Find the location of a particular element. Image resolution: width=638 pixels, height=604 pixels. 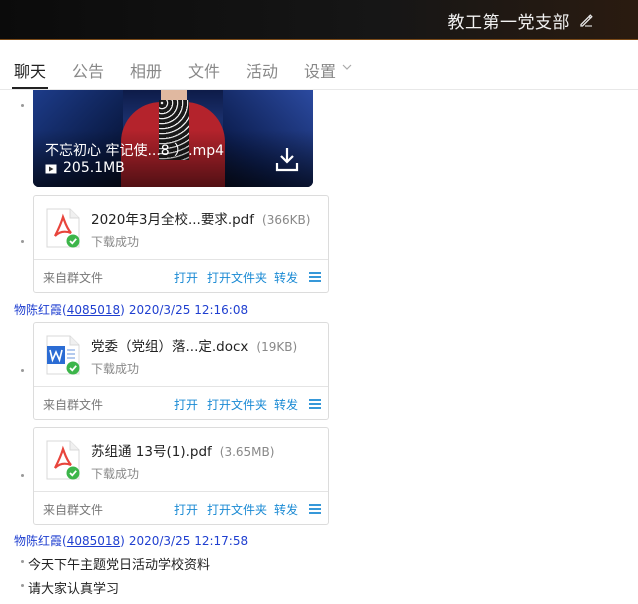

title-bar: 教工第一党支部 is located at coordinates (319, 20).